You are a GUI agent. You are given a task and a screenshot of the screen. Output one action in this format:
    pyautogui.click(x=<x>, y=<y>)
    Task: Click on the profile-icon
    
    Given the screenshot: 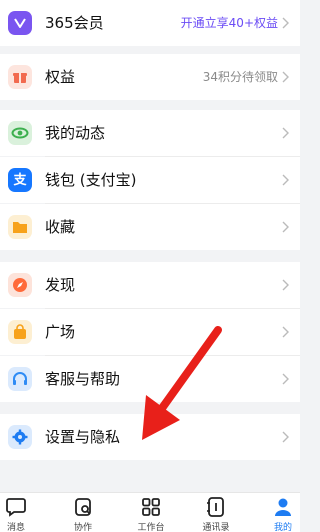 What is the action you would take?
    pyautogui.click(x=283, y=507)
    